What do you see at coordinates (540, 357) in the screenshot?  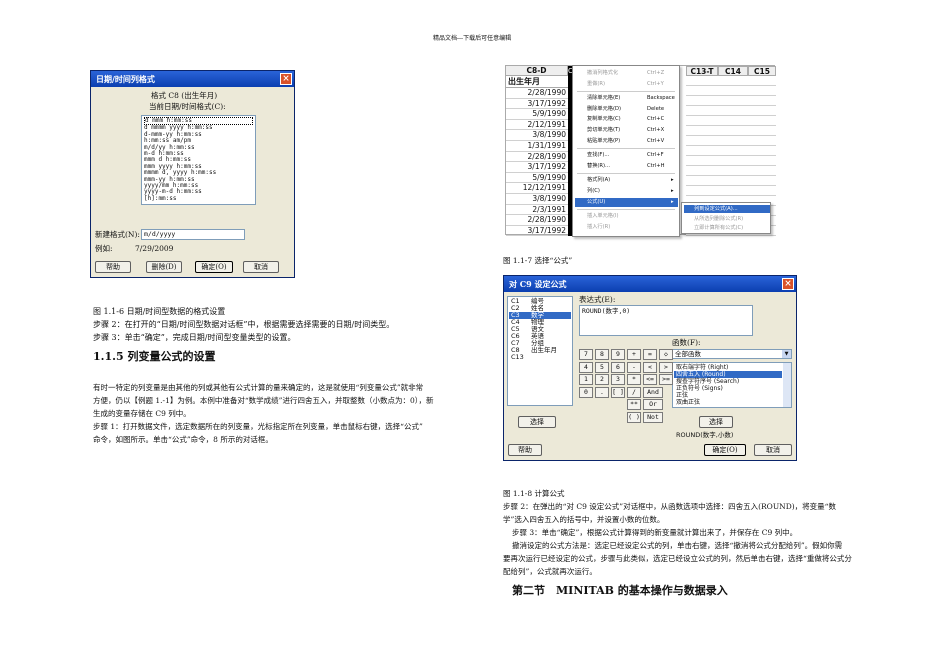 I see `column-list-item: C13` at bounding box center [540, 357].